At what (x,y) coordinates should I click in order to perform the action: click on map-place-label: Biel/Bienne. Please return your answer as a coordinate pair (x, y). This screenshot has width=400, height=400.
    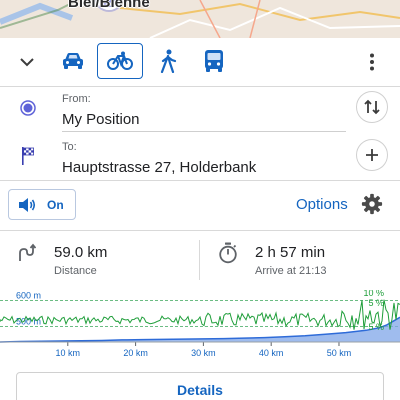
    Looking at the image, I should click on (109, 5).